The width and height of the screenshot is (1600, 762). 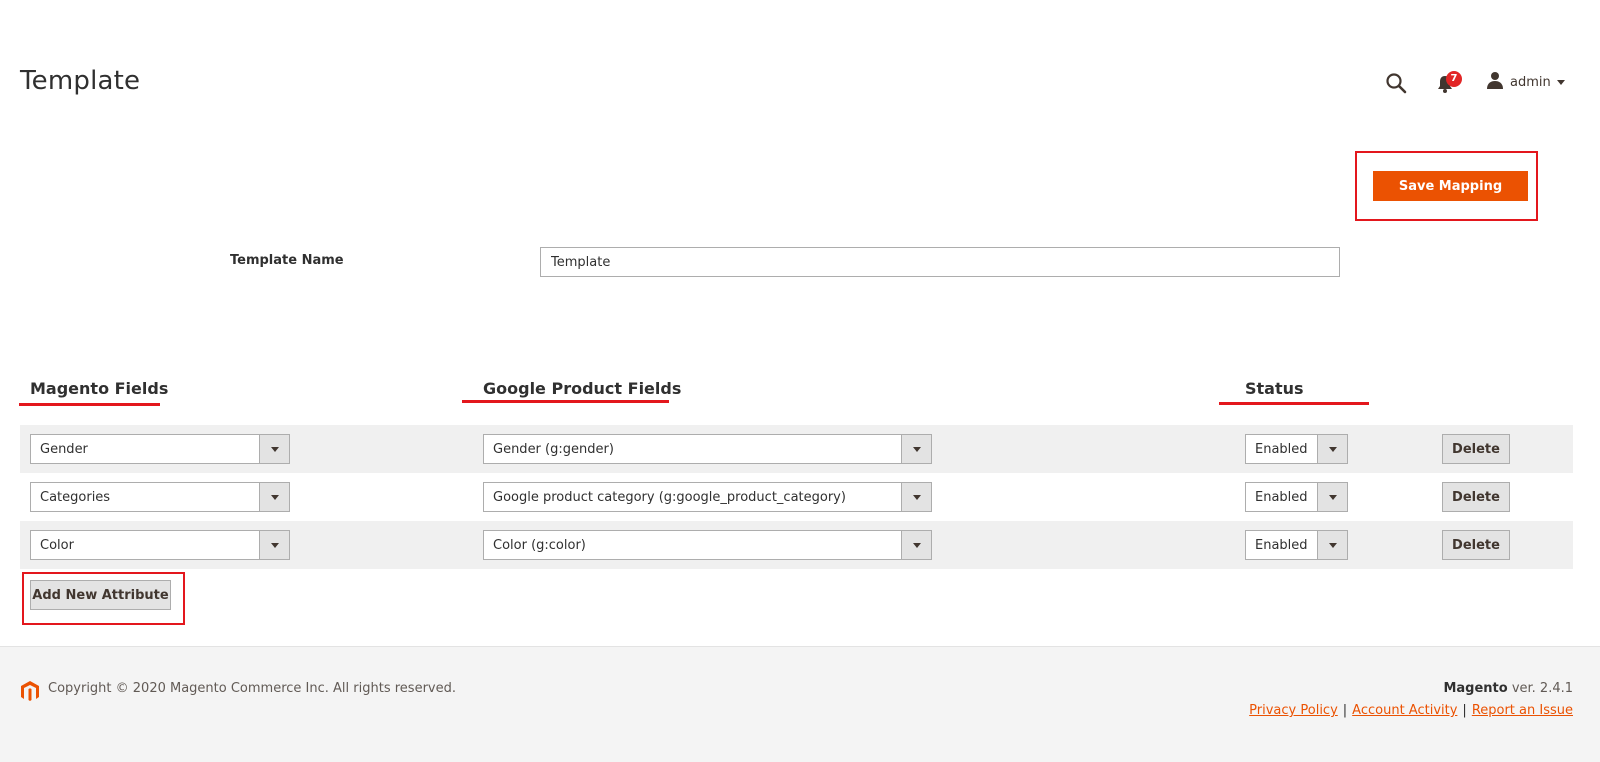 I want to click on report-issue-link: Report an Issue, so click(x=1522, y=710).